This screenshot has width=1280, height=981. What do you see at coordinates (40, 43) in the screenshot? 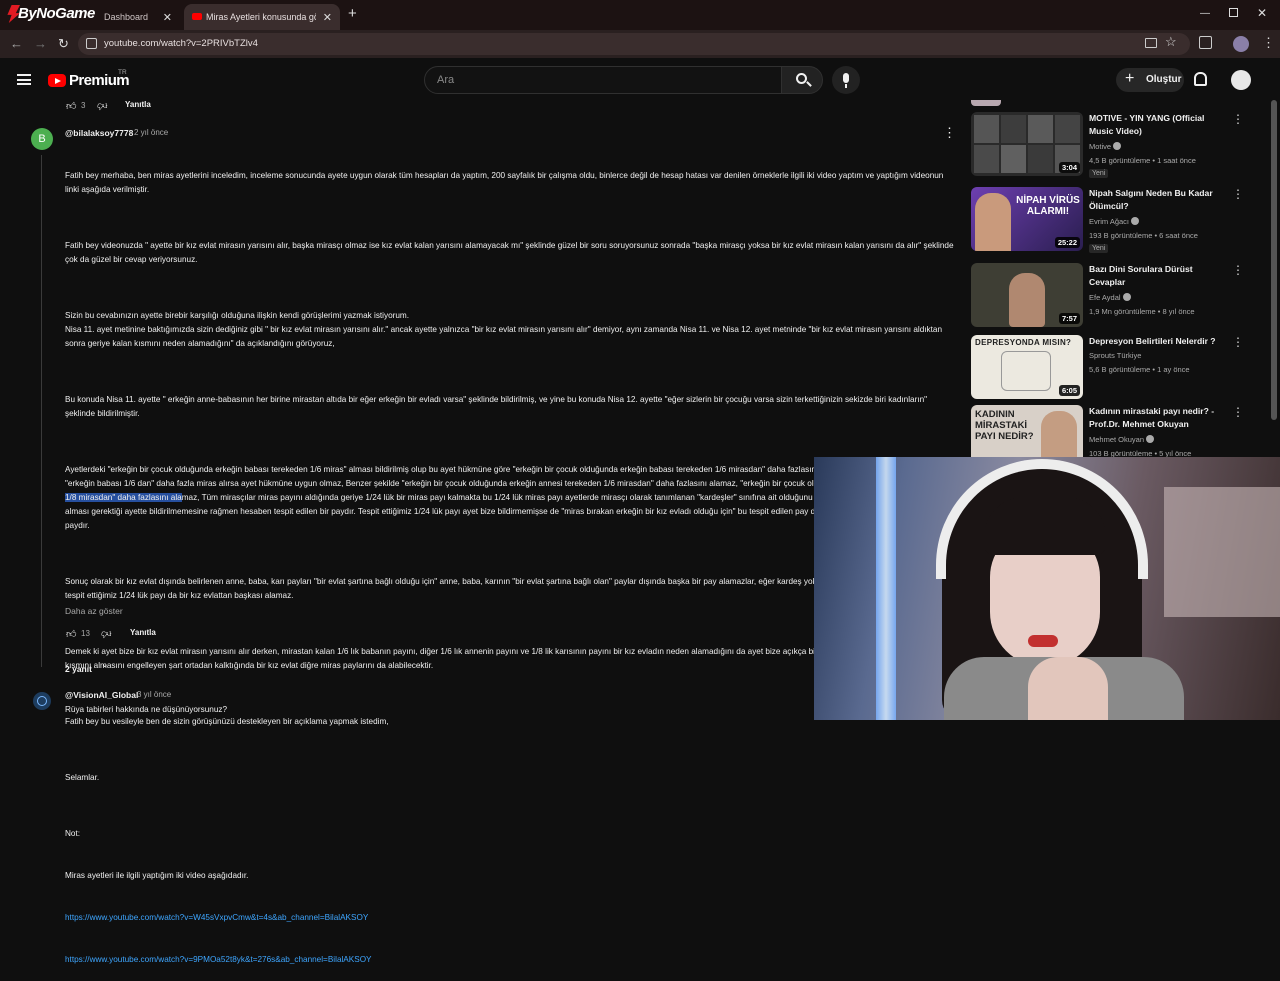
I see `forward-icon: →` at bounding box center [40, 43].